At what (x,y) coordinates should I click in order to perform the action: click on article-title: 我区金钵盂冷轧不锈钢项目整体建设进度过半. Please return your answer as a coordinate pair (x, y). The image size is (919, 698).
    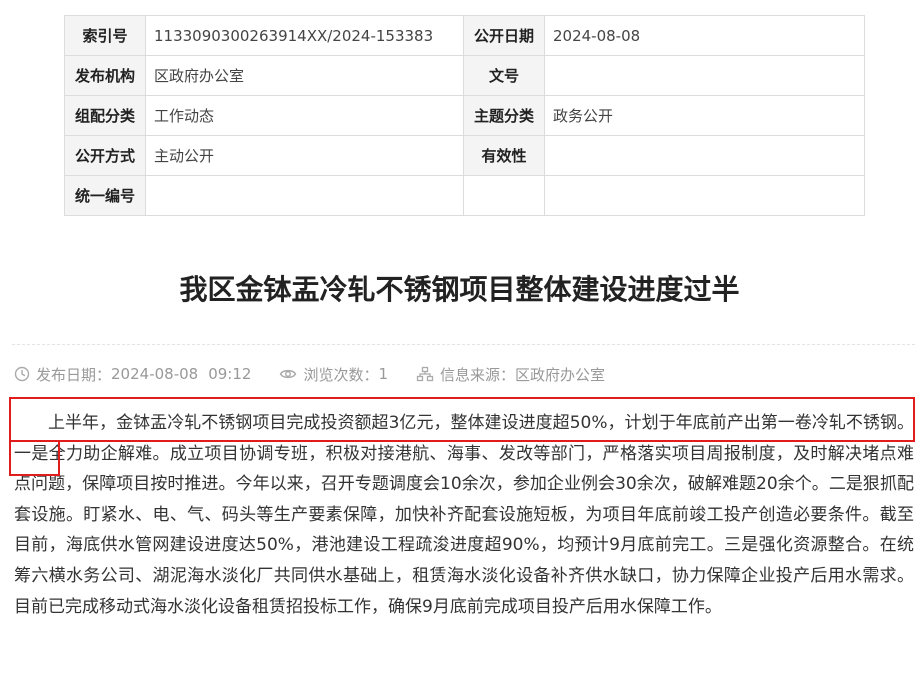
    Looking at the image, I should click on (459, 289).